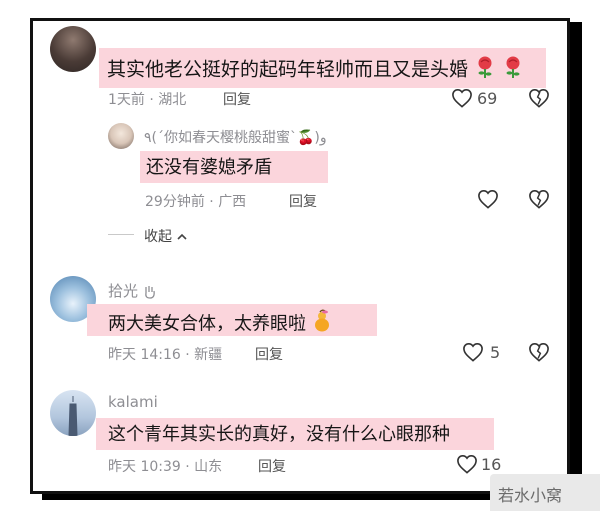 Image resolution: width=600 pixels, height=511 pixels. What do you see at coordinates (209, 167) in the screenshot?
I see `comment-text: 还没有婆媳矛盾` at bounding box center [209, 167].